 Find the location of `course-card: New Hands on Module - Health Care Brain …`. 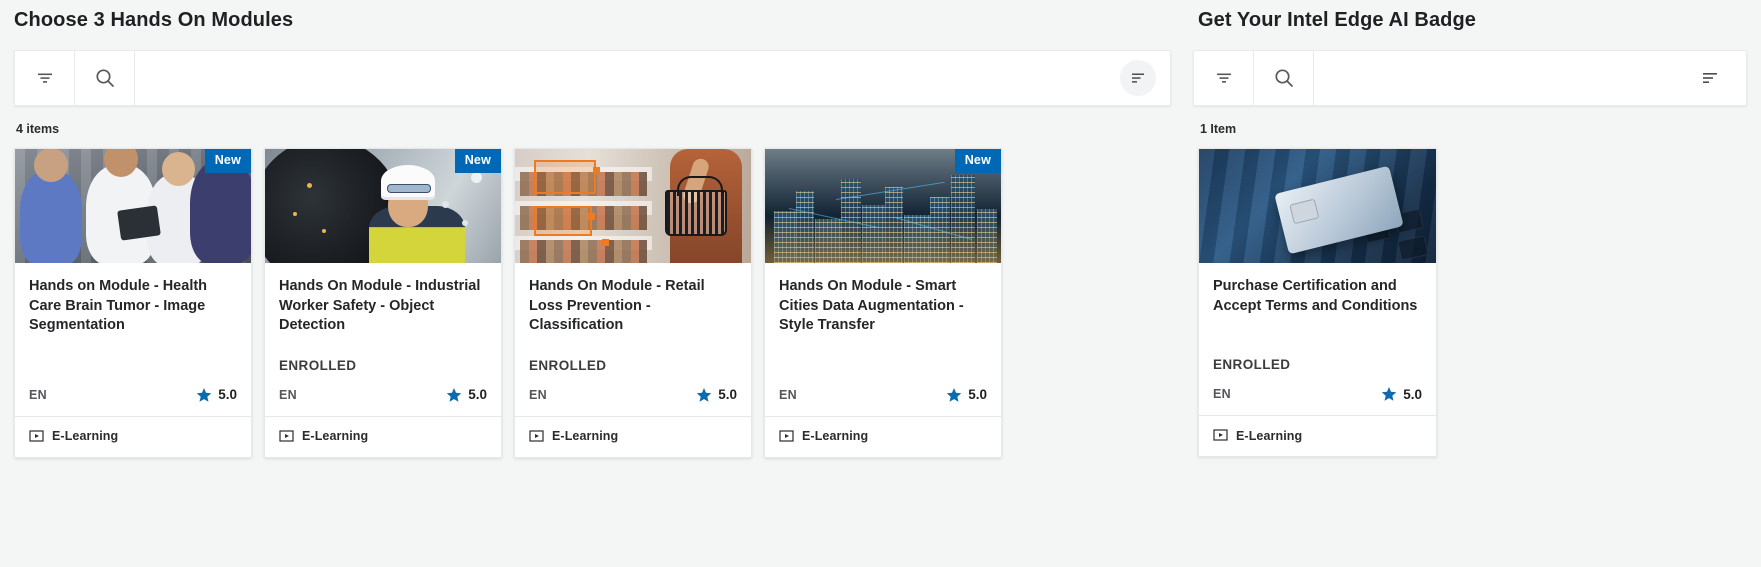

course-card: New Hands on Module - Health Care Brain … is located at coordinates (133, 303).